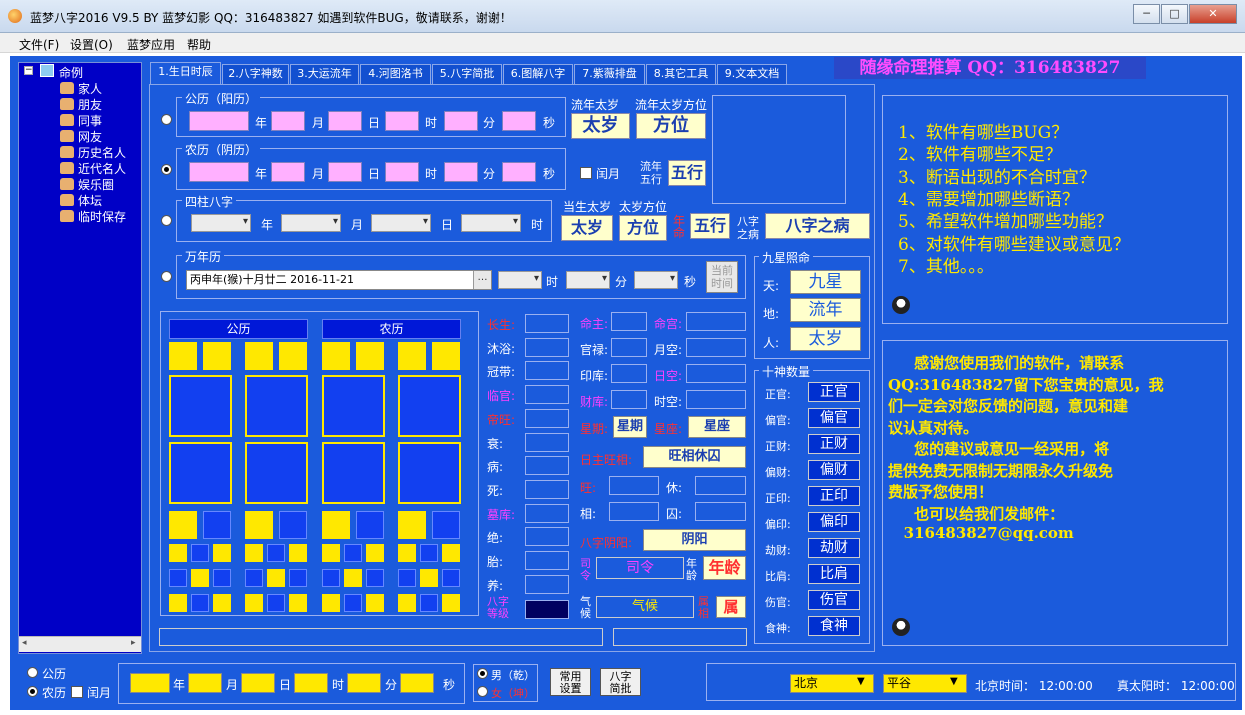 The height and width of the screenshot is (715, 1245). What do you see at coordinates (102, 168) in the screenshot?
I see `tree-item: 近代名人` at bounding box center [102, 168].